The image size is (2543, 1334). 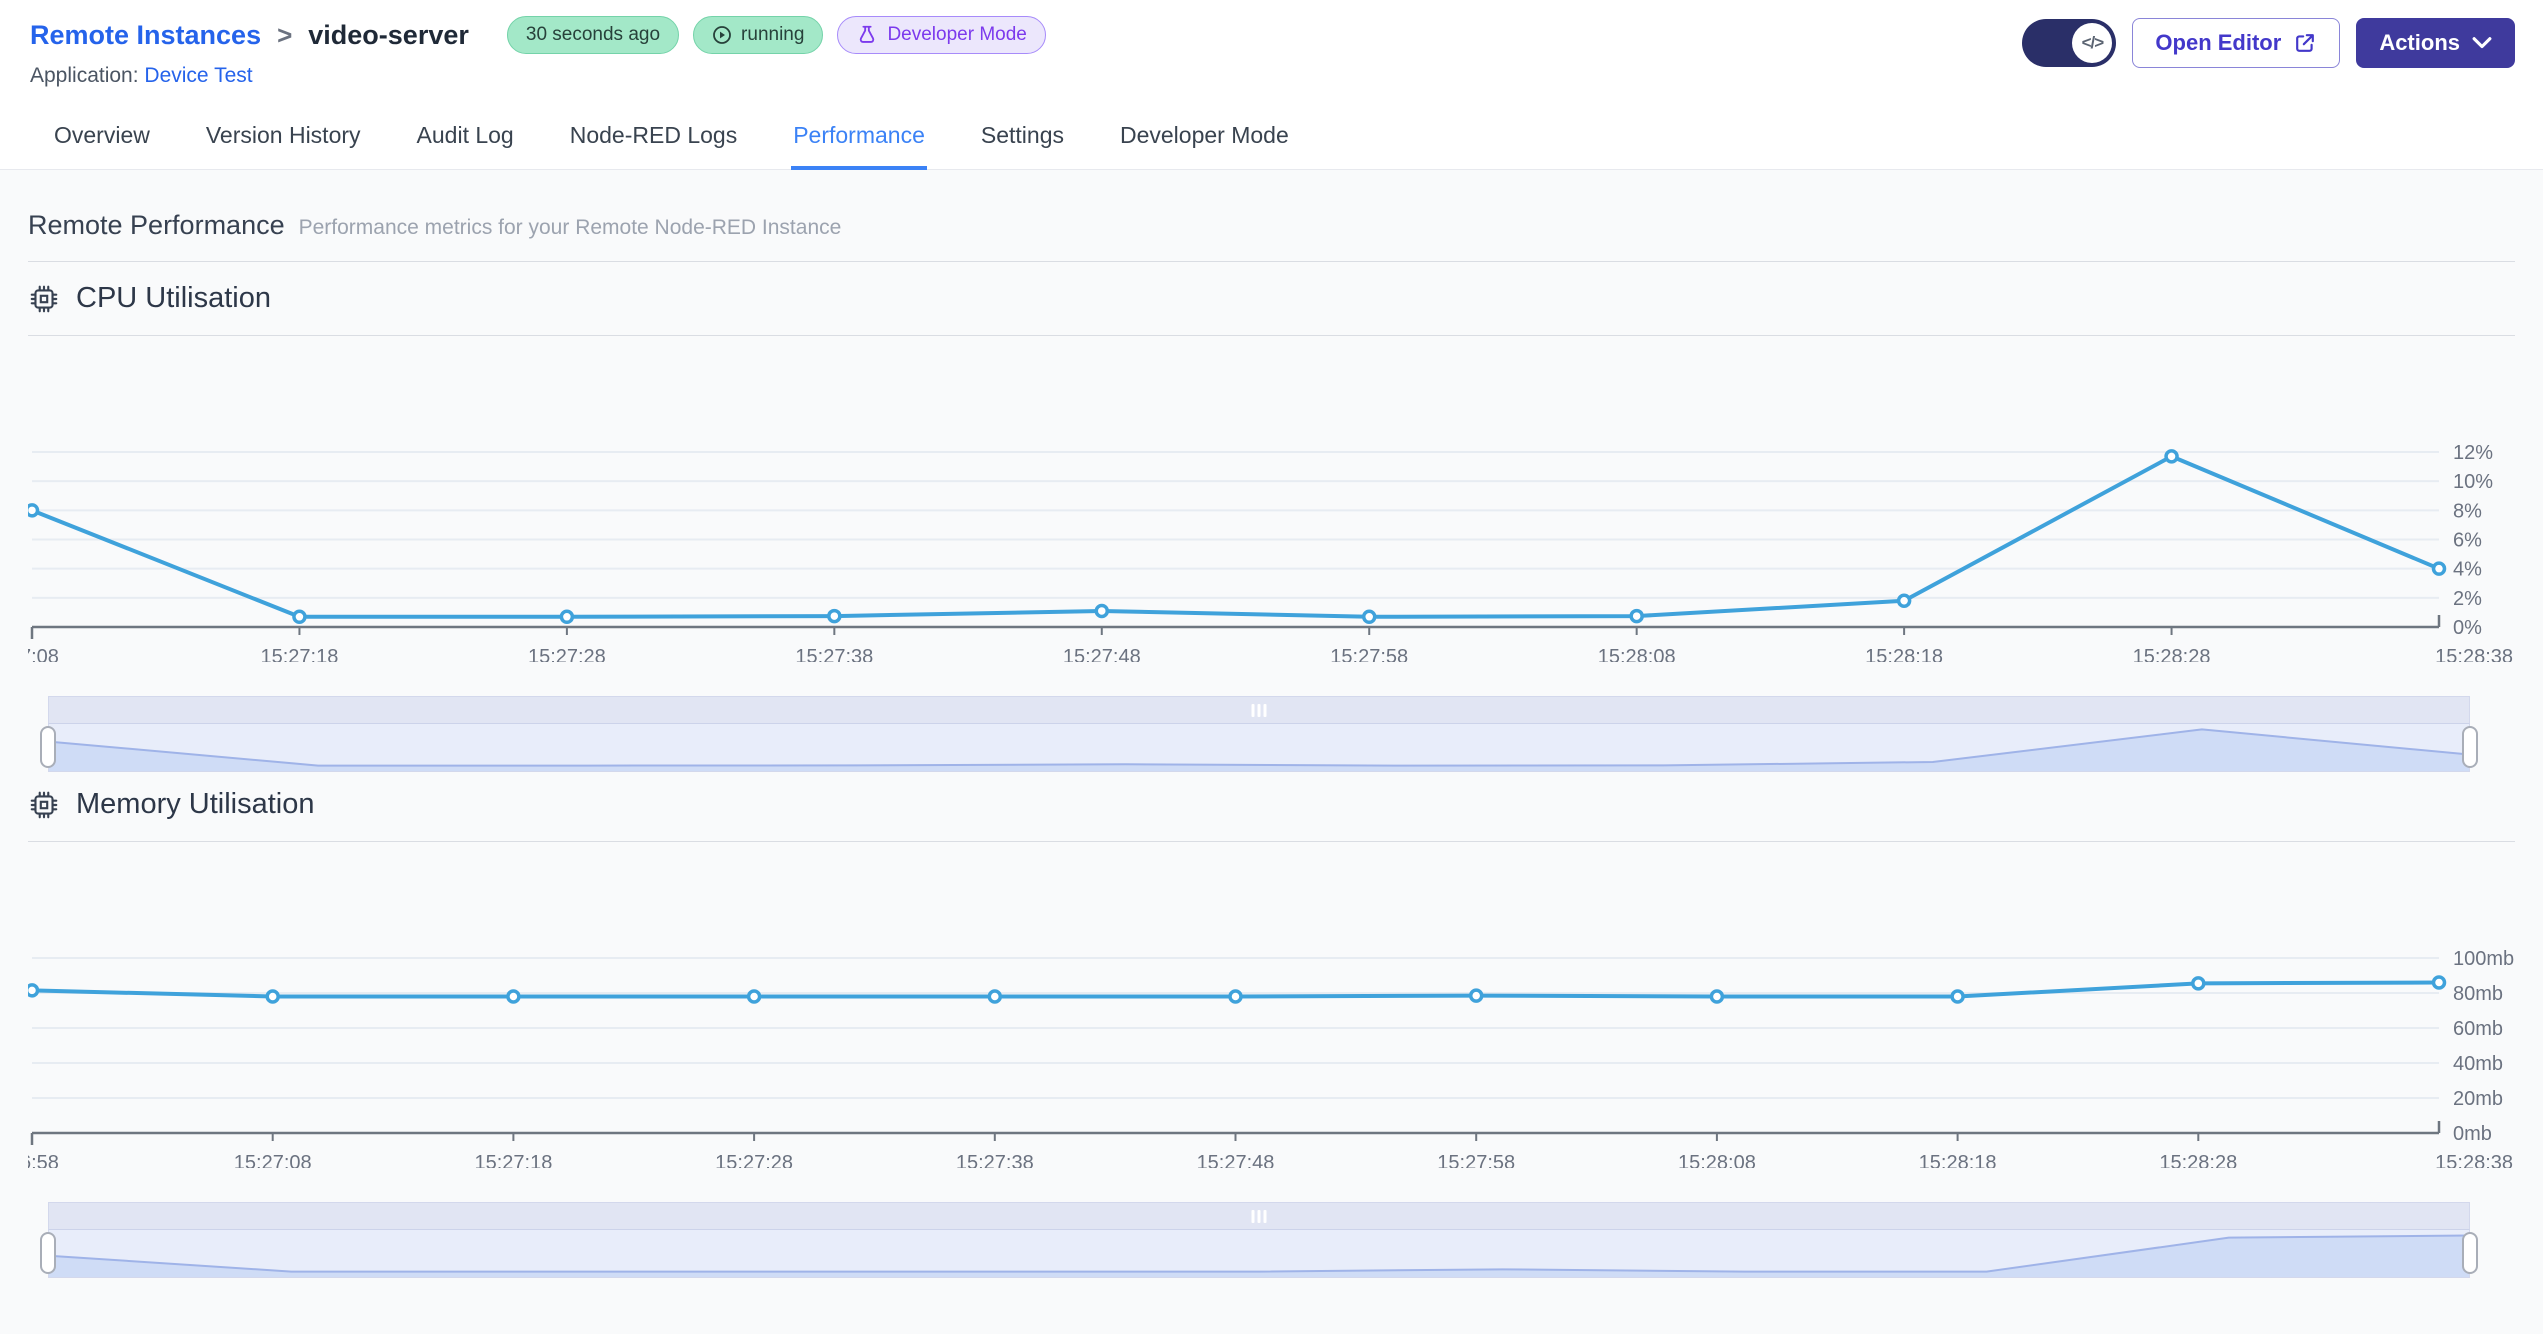 What do you see at coordinates (2467, 628) in the screenshot?
I see `y-axis-label: 0%` at bounding box center [2467, 628].